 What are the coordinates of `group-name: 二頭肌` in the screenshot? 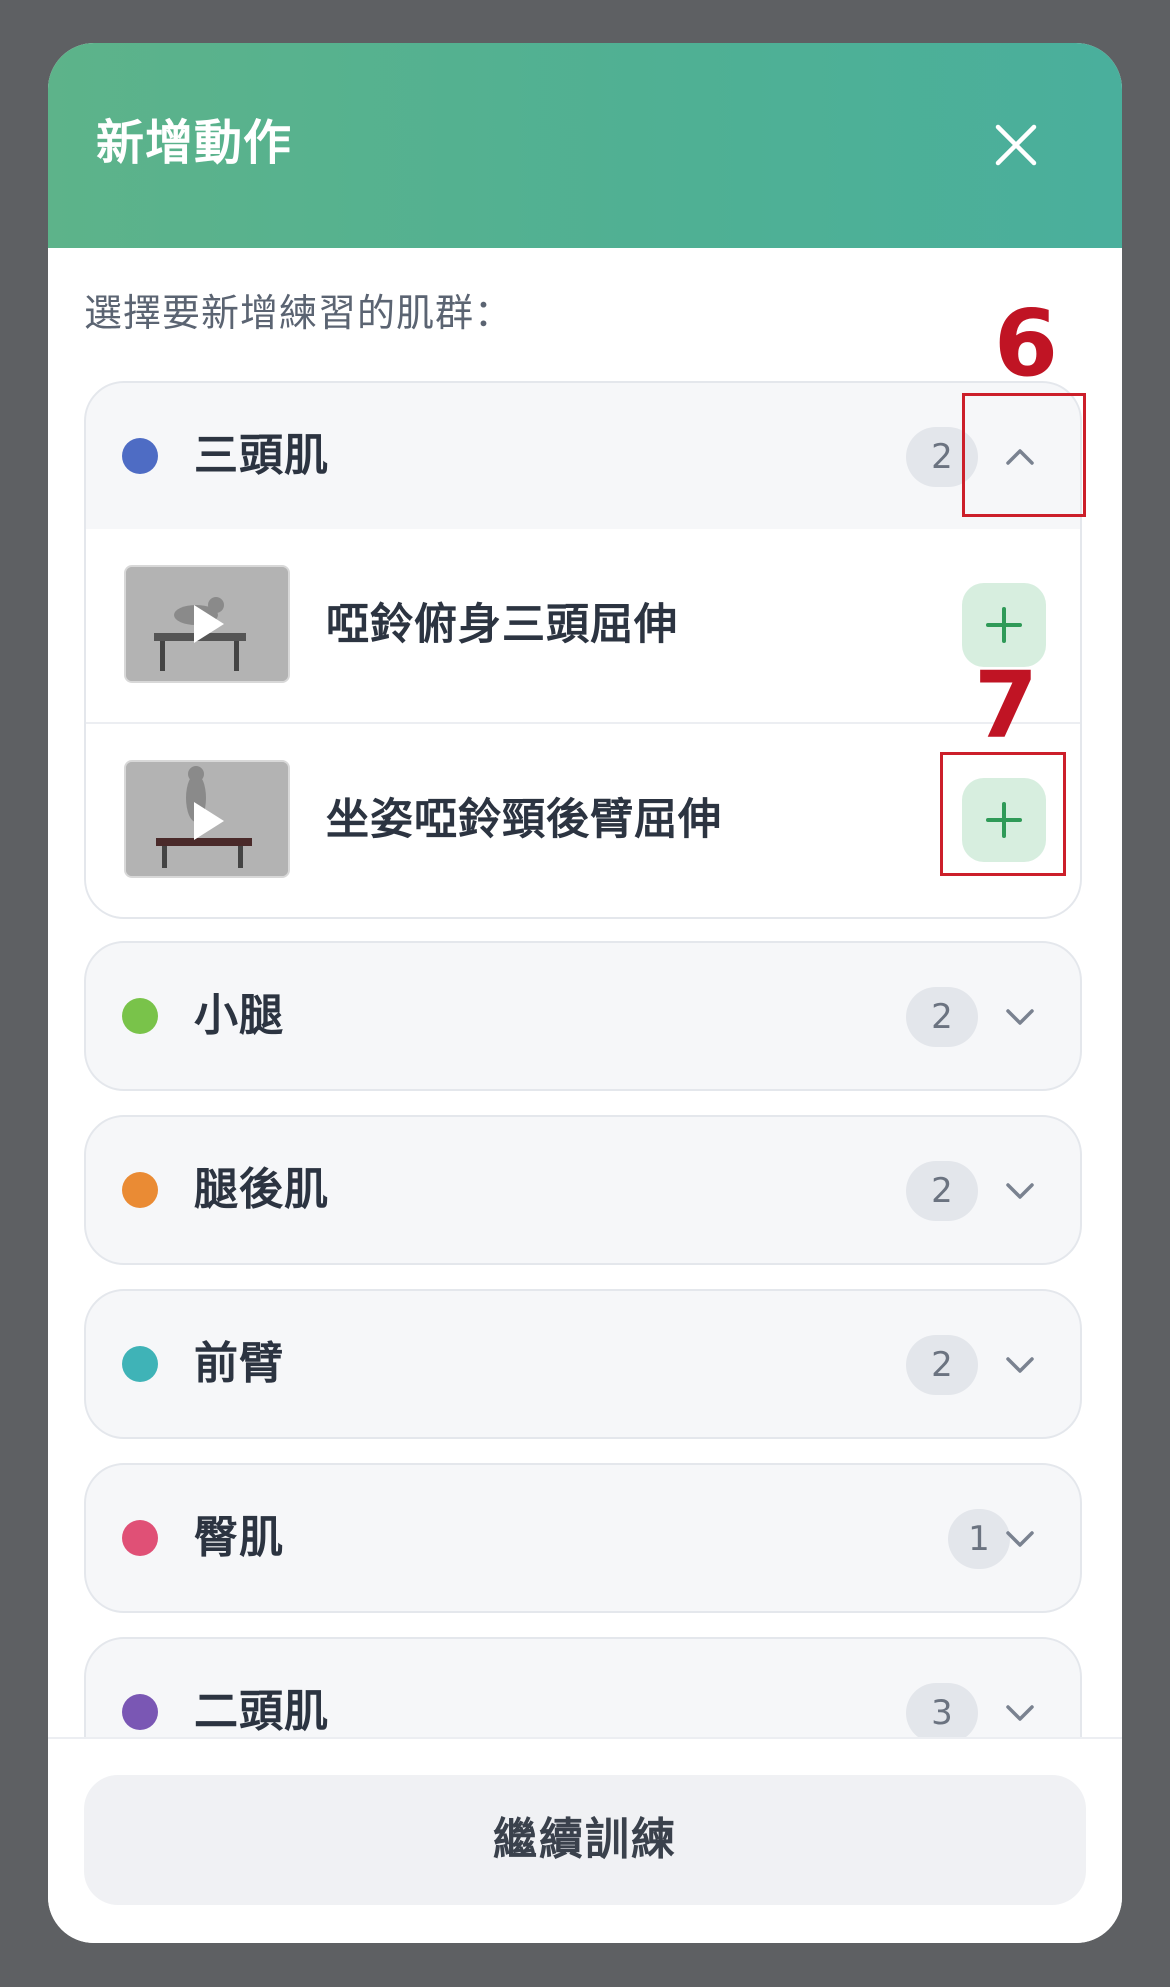 It's located at (261, 1711).